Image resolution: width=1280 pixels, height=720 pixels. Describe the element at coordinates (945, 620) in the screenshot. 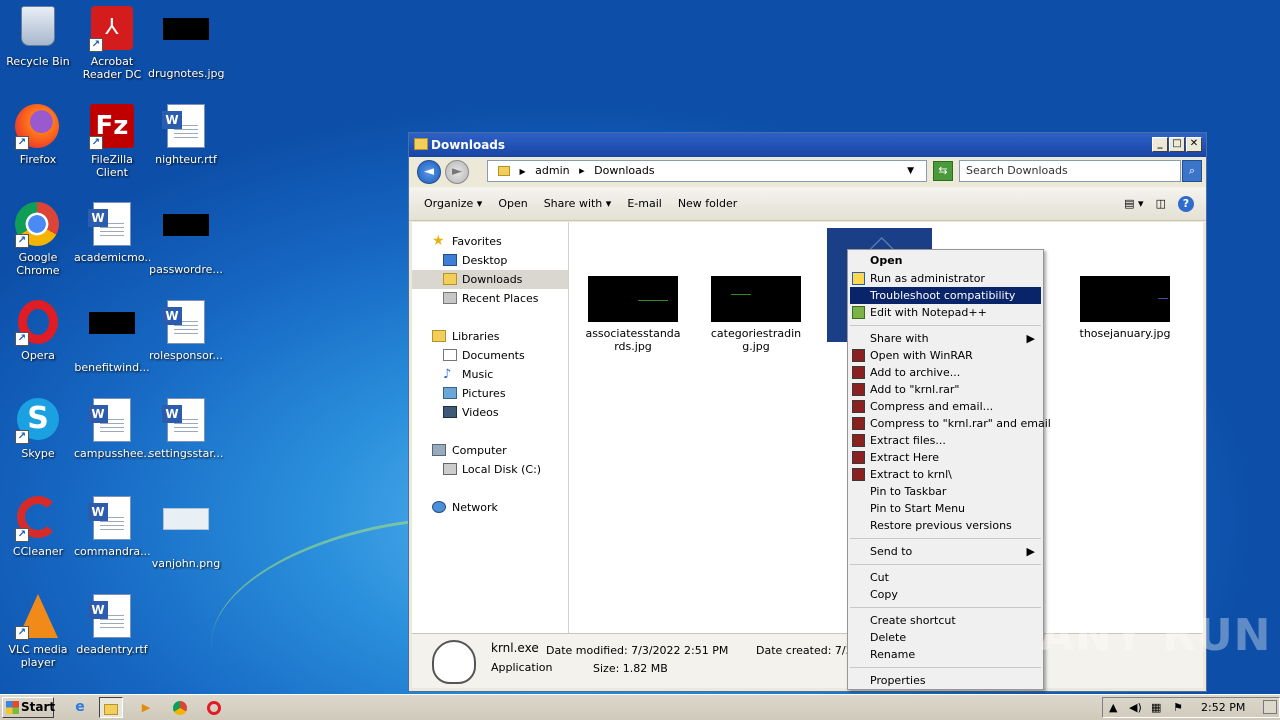

I see `menu-item-create-shortcut: Create shortcut` at that location.